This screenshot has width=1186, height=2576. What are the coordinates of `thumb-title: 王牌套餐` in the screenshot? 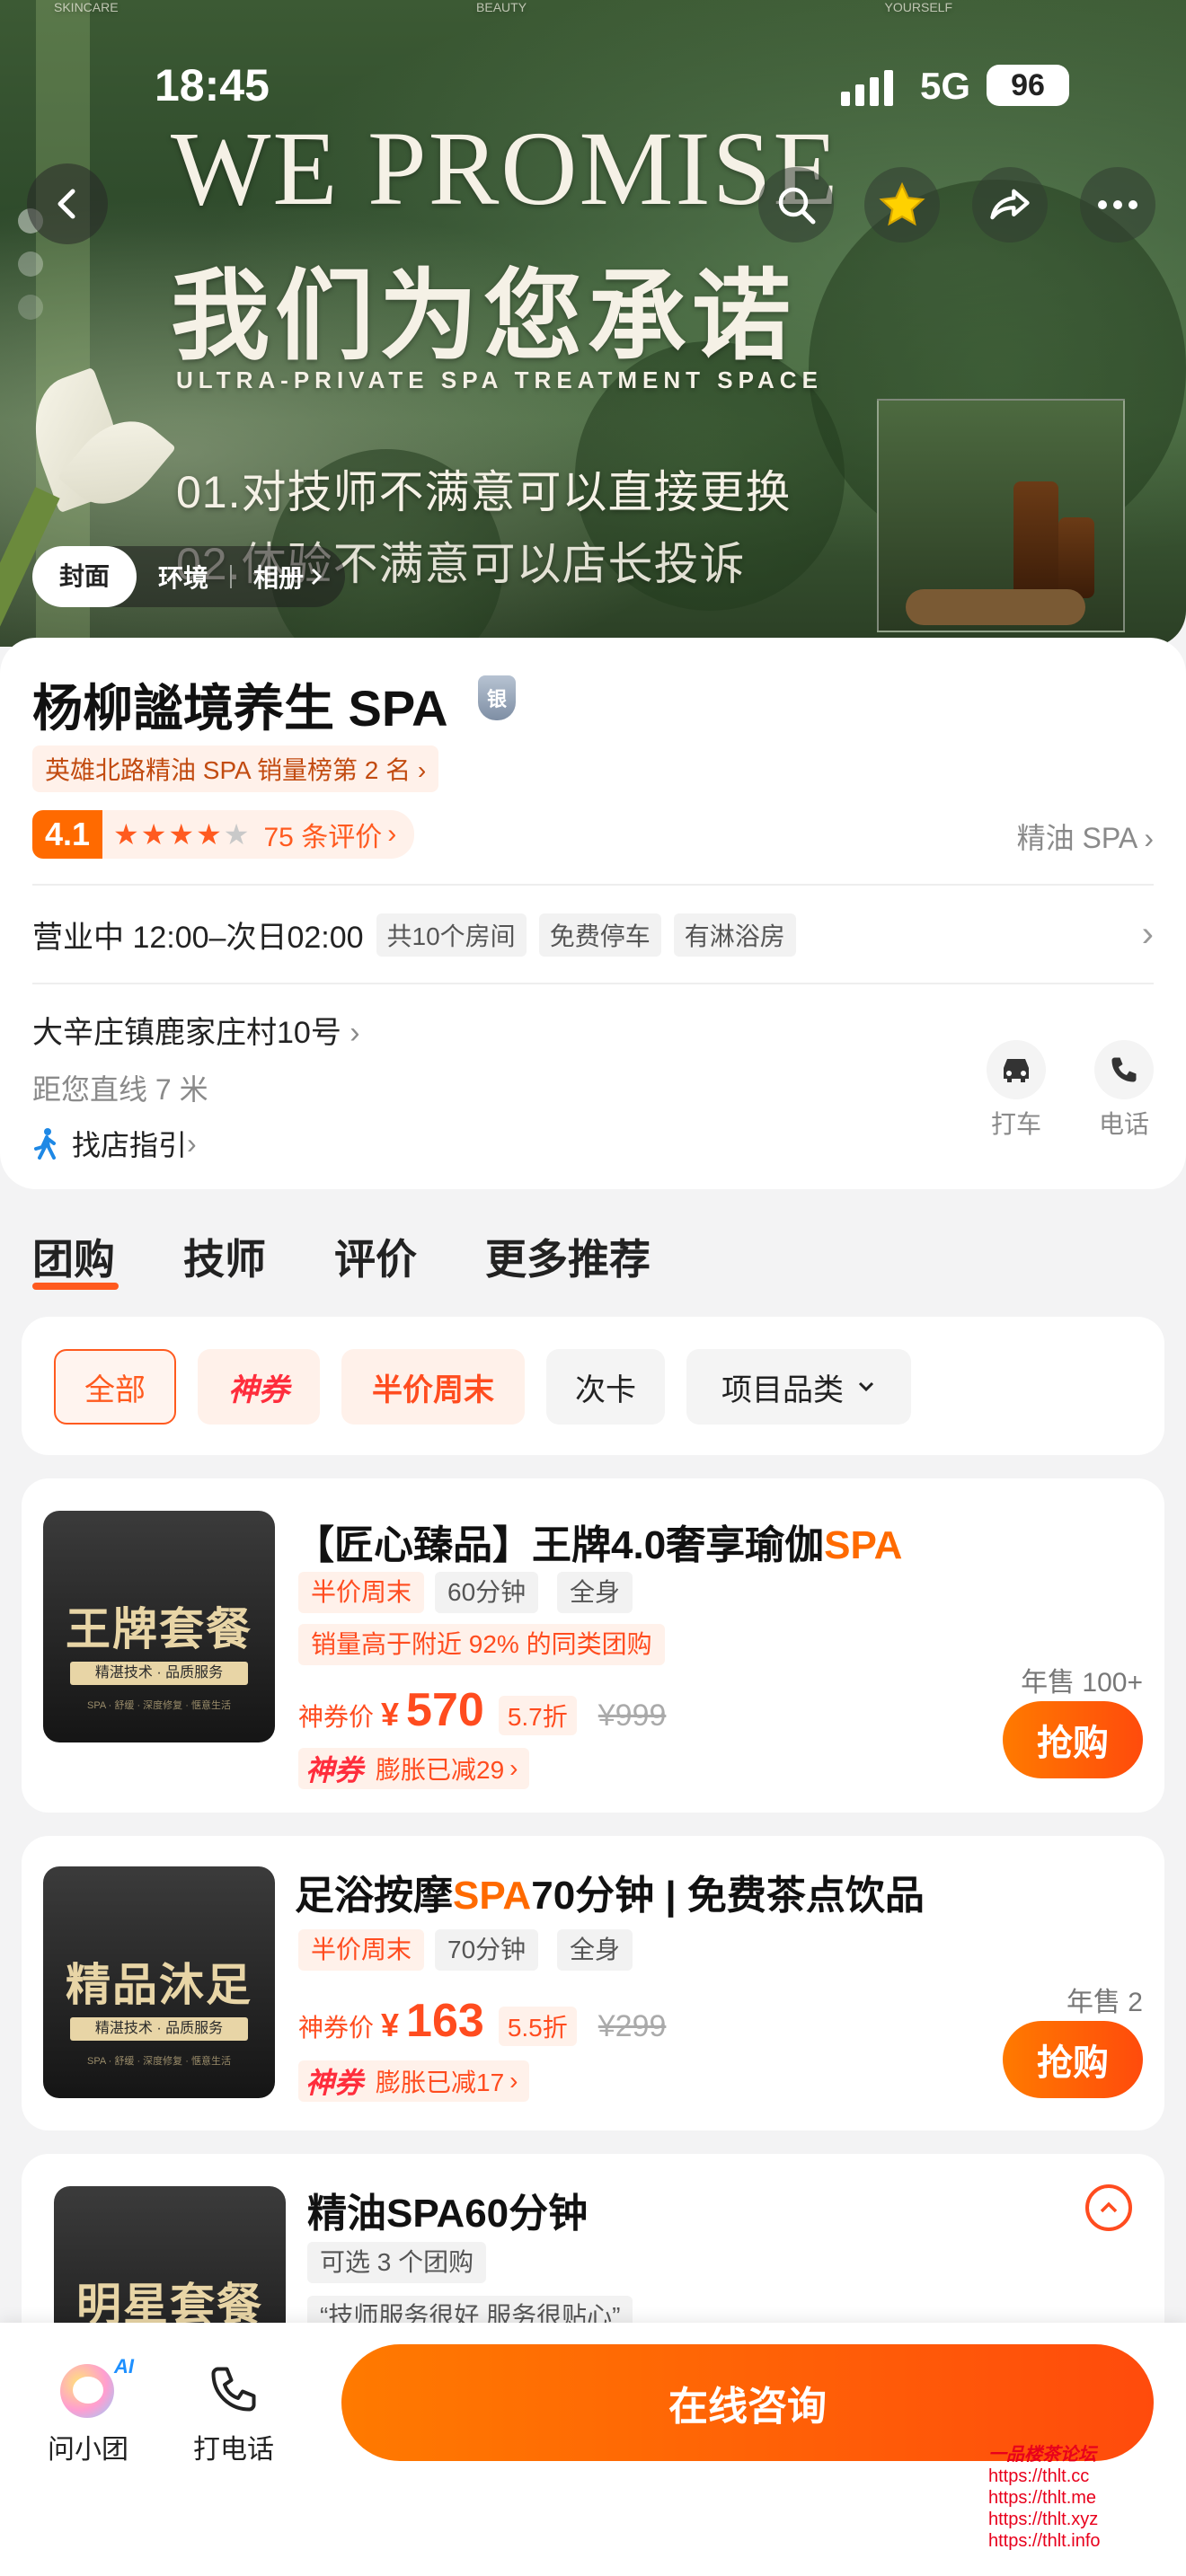 It's located at (159, 1629).